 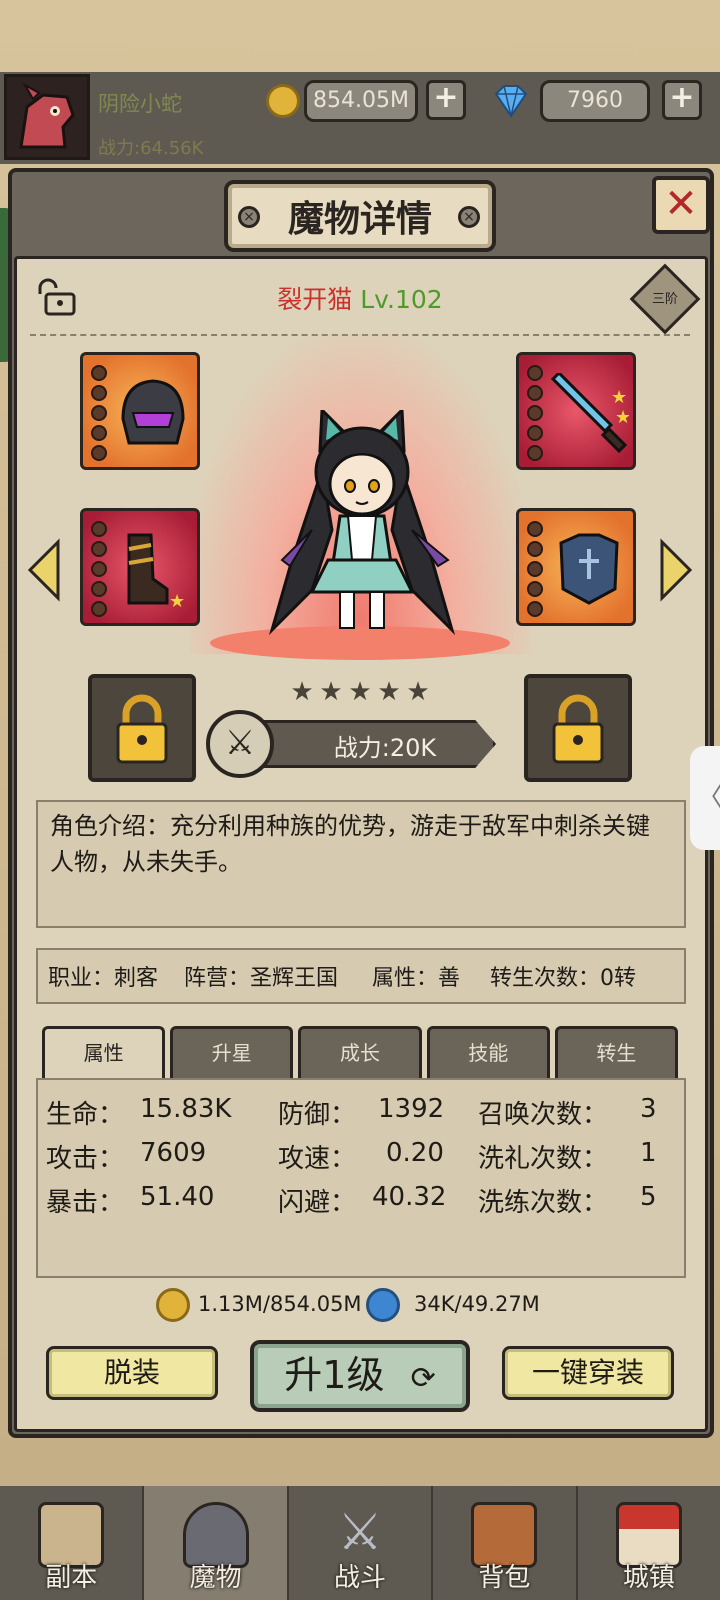 I want to click on coin-count: 854.05M, so click(x=361, y=101).